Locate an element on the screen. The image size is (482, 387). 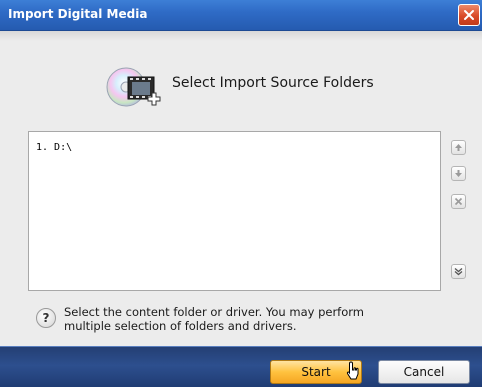
move-up-icon is located at coordinates (458, 147).